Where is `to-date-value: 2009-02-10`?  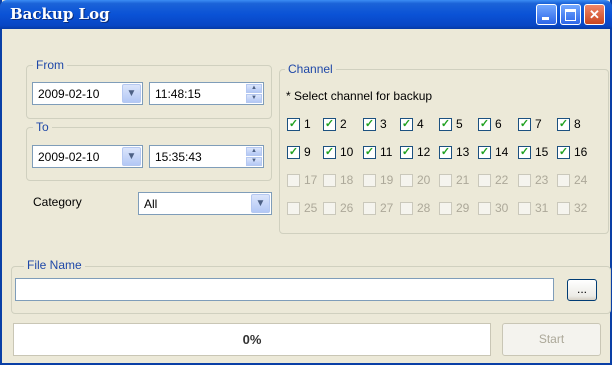
to-date-value: 2009-02-10 is located at coordinates (69, 157).